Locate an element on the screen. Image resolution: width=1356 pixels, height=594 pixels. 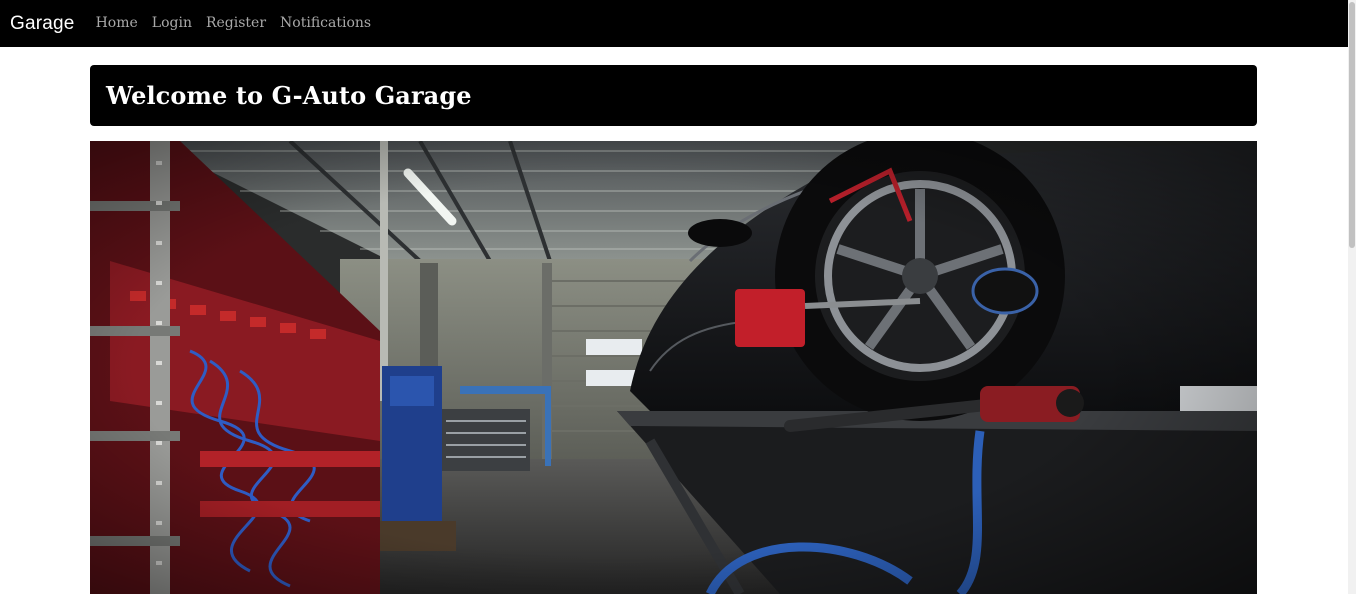
navbar-brand: Garage is located at coordinates (42, 24).